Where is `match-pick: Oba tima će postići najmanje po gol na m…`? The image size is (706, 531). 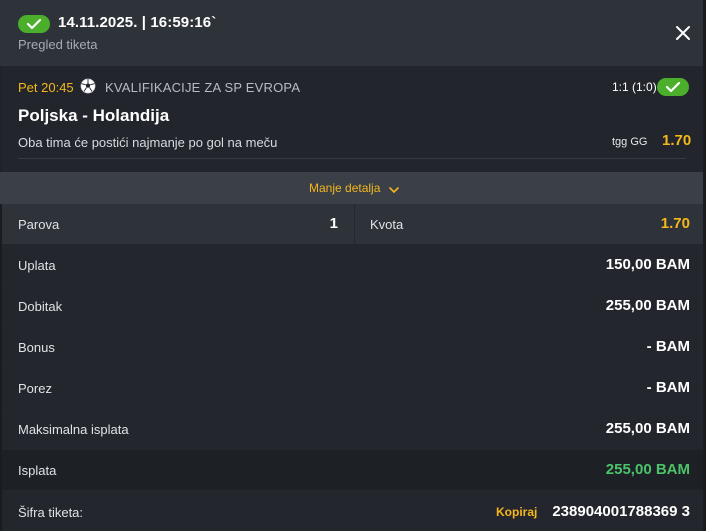 match-pick: Oba tima će postići najmanje po gol na m… is located at coordinates (148, 142).